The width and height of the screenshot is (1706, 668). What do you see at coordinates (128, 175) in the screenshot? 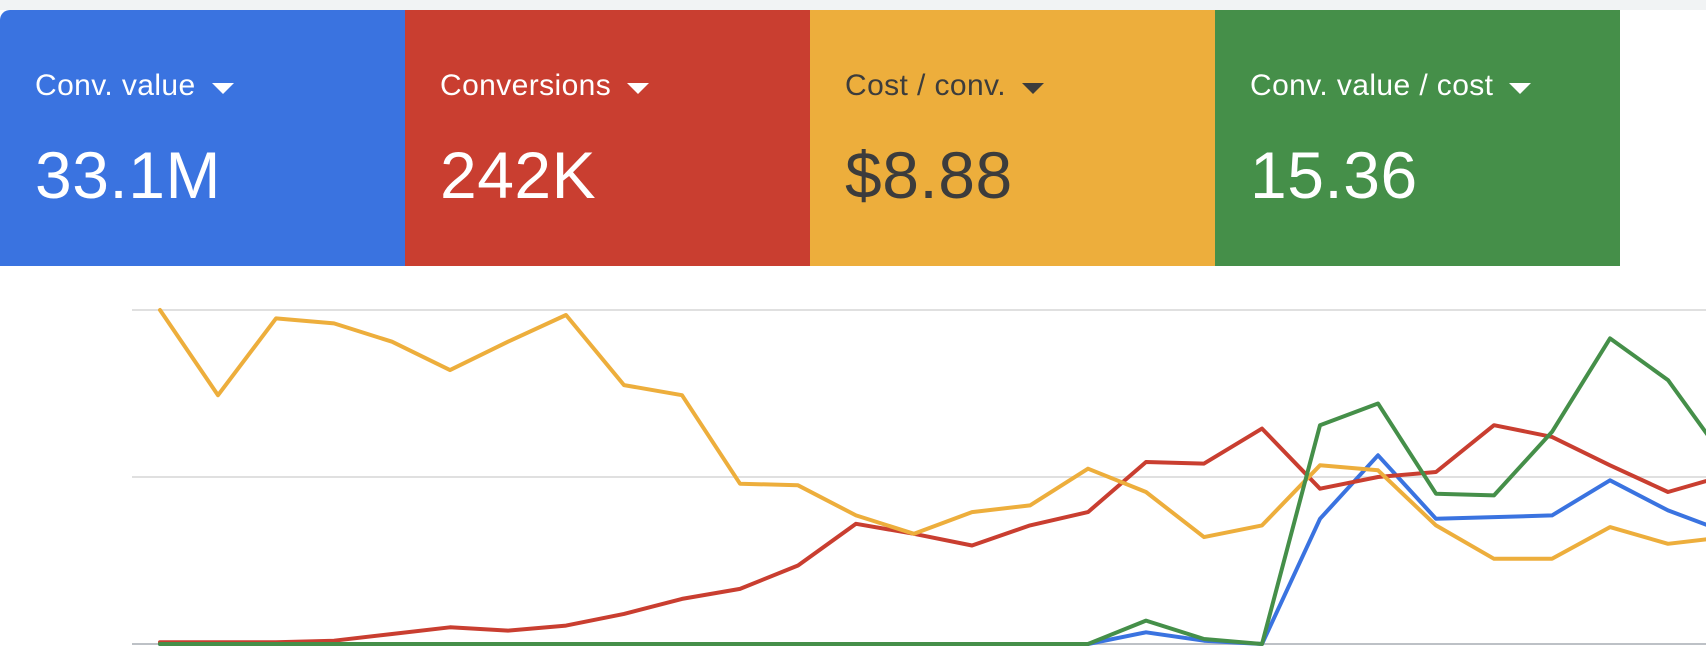
I see `scorecard-value: 33.1M` at bounding box center [128, 175].